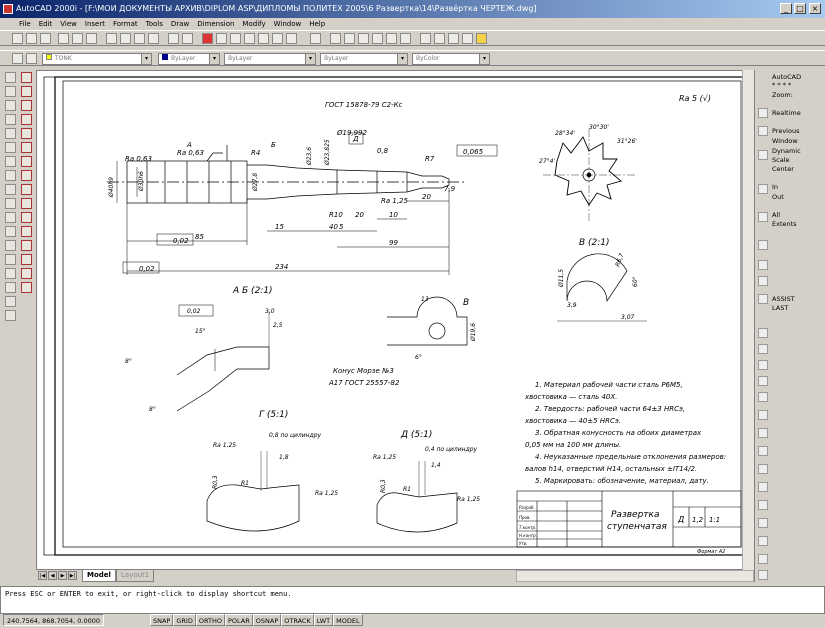 The image size is (825, 628). Describe the element at coordinates (26, 175) in the screenshot. I see `scale-icon` at that location.